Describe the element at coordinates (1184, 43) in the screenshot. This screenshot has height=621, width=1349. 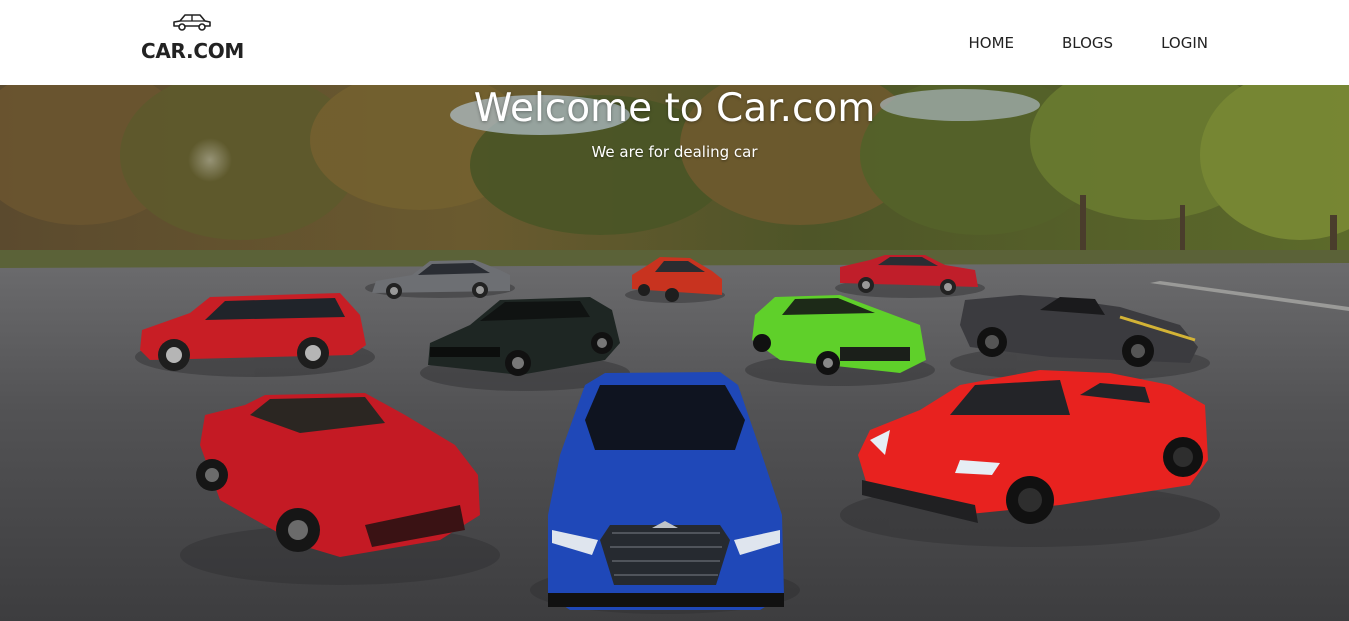
I see `nav-login-link: LOGIN` at that location.